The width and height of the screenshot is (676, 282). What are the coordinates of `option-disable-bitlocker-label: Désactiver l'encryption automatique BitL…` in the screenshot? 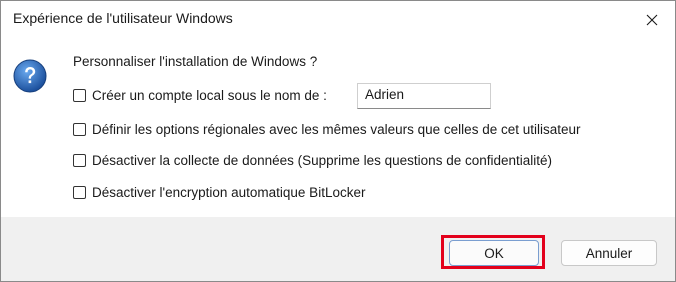 It's located at (229, 192).